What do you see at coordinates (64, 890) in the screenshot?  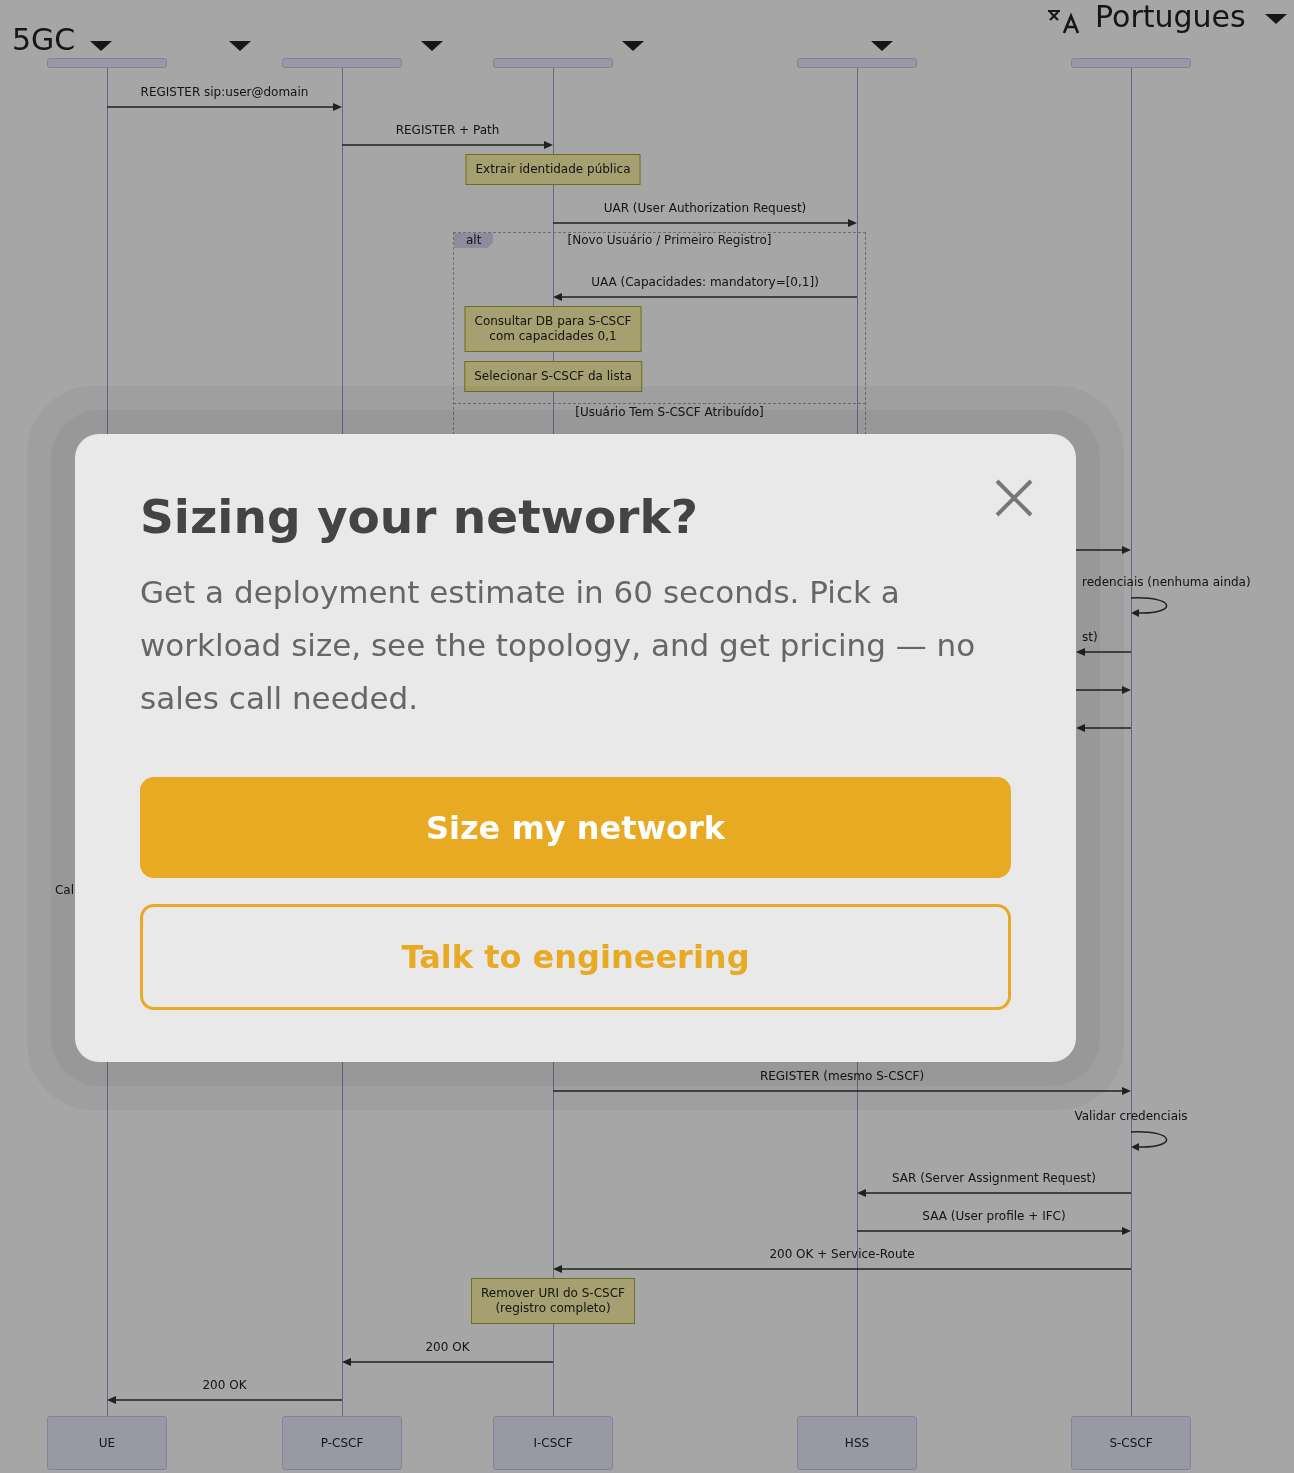 I see `message-label: Cal` at bounding box center [64, 890].